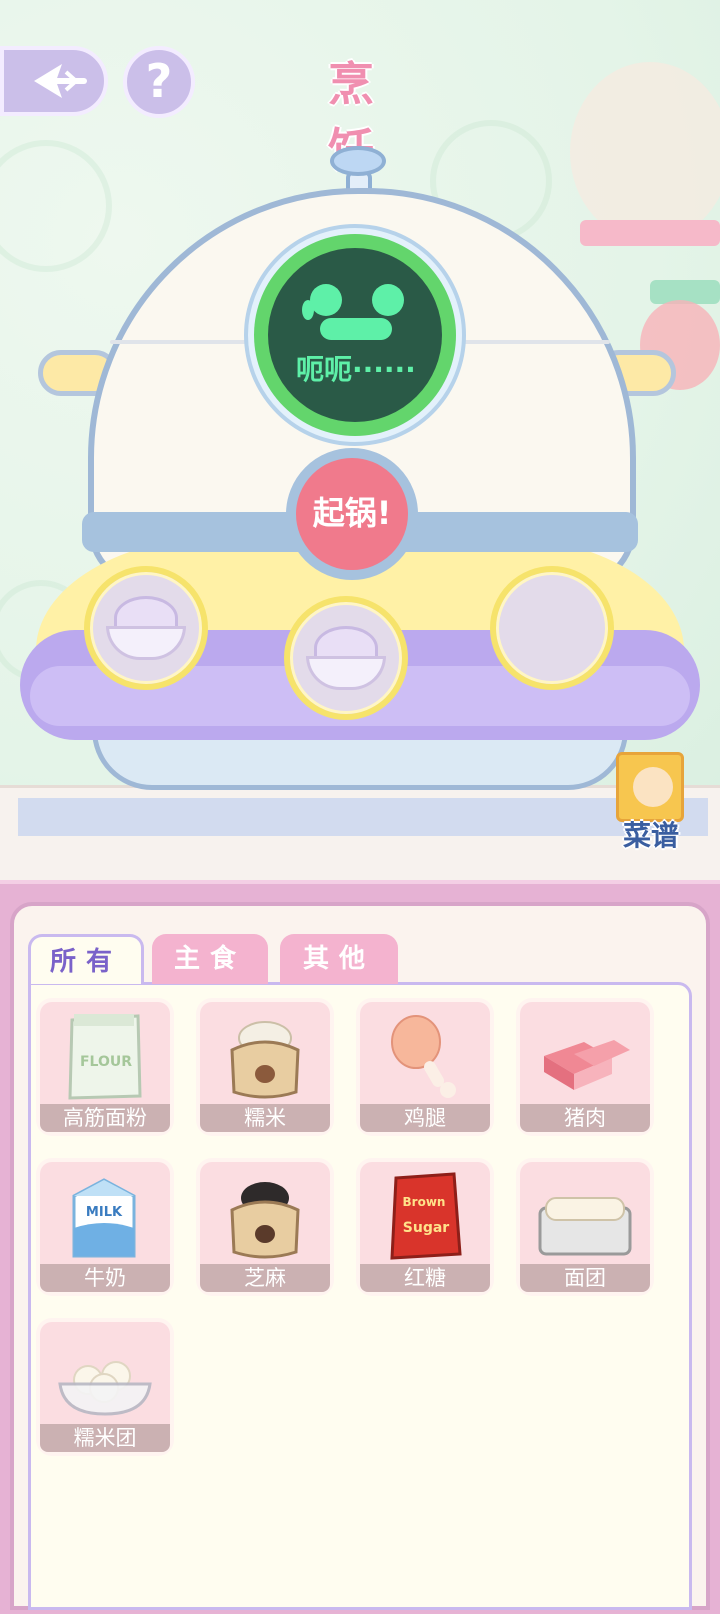 This screenshot has height=1614, width=720. Describe the element at coordinates (356, 369) in the screenshot. I see `screen-status-text: 呃呃······` at that location.